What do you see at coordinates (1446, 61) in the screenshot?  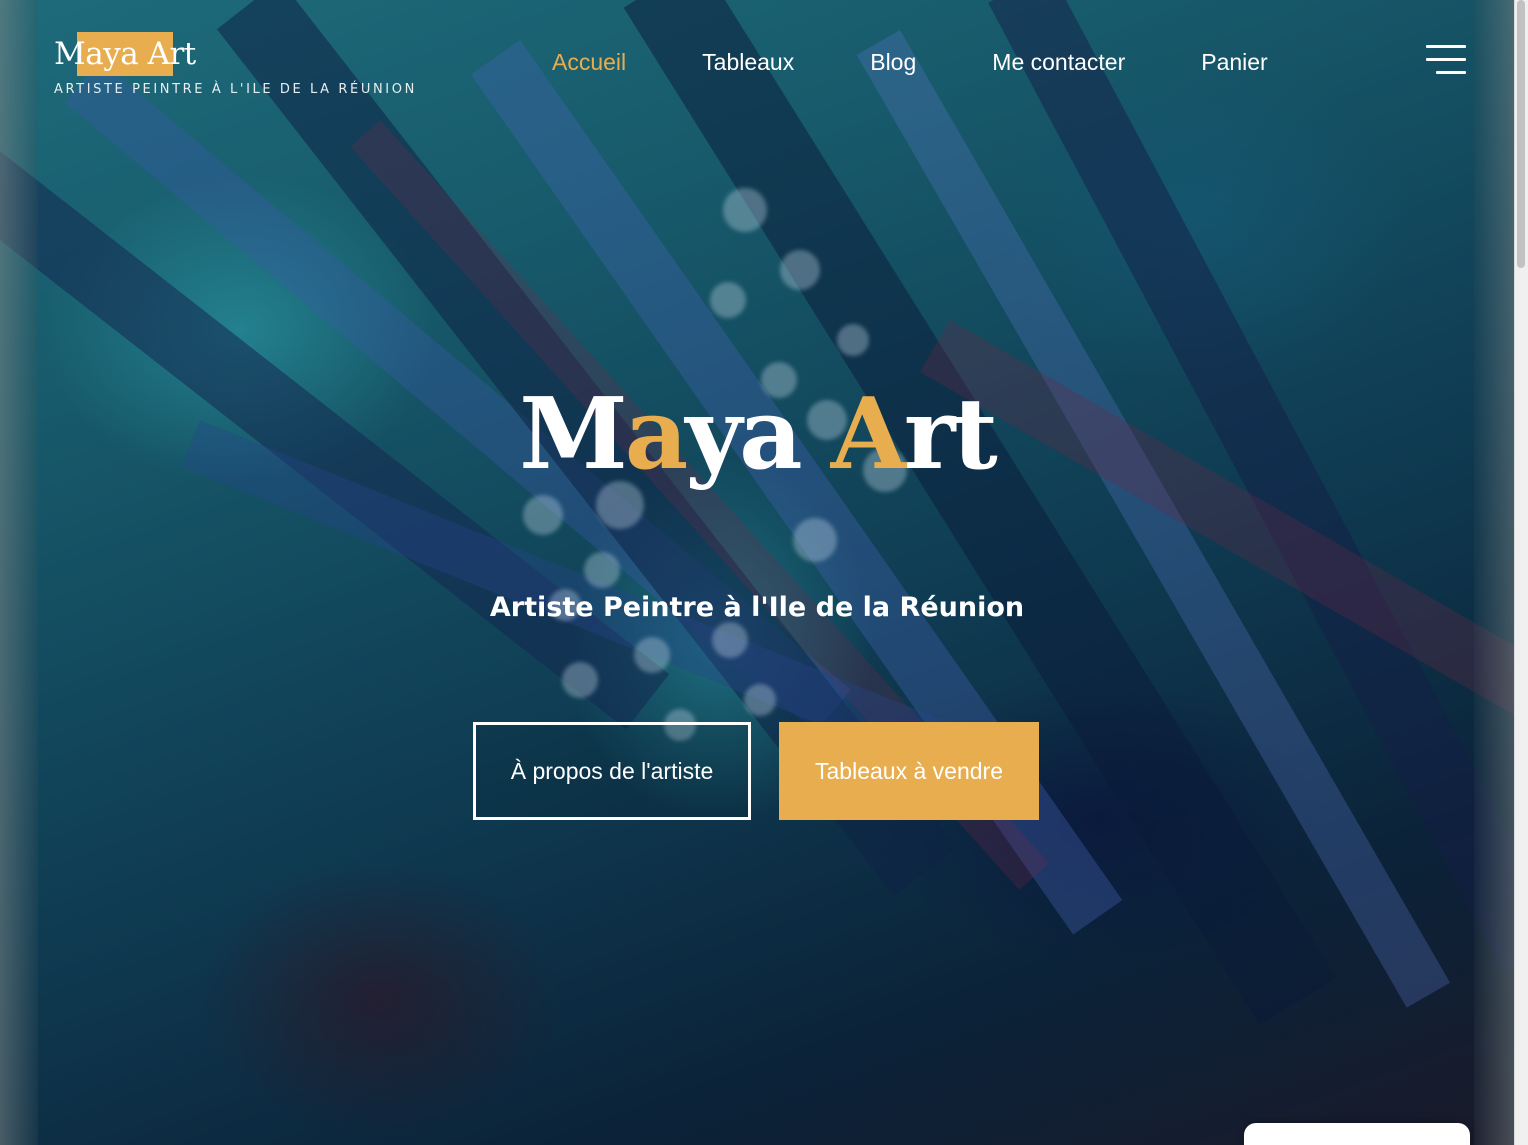 I see `hamburger-icon` at bounding box center [1446, 61].